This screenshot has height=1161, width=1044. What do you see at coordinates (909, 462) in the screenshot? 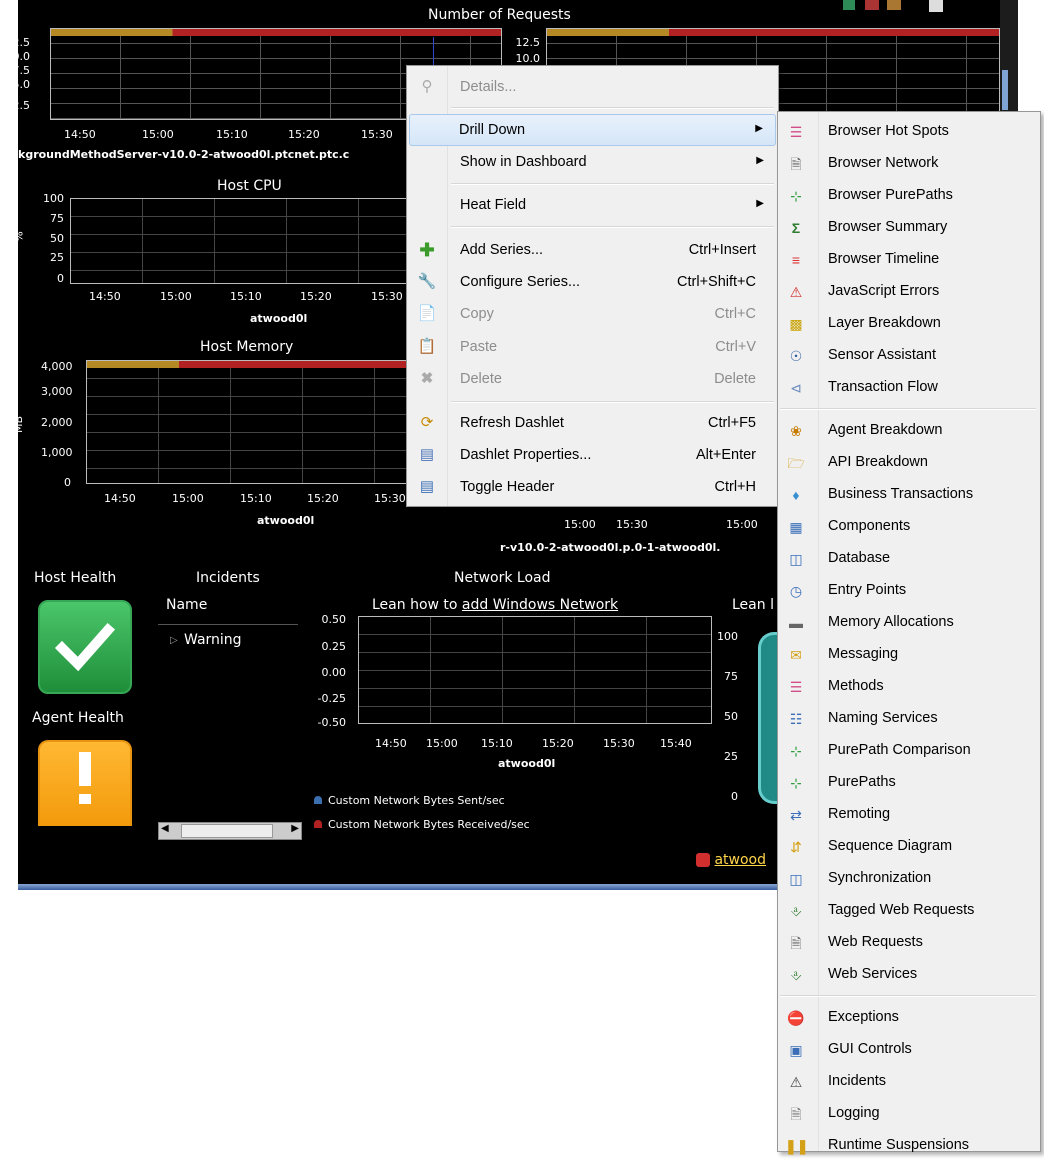
I see `submenu-item-api-breakdown: 🗁 API Breakdown` at bounding box center [909, 462].